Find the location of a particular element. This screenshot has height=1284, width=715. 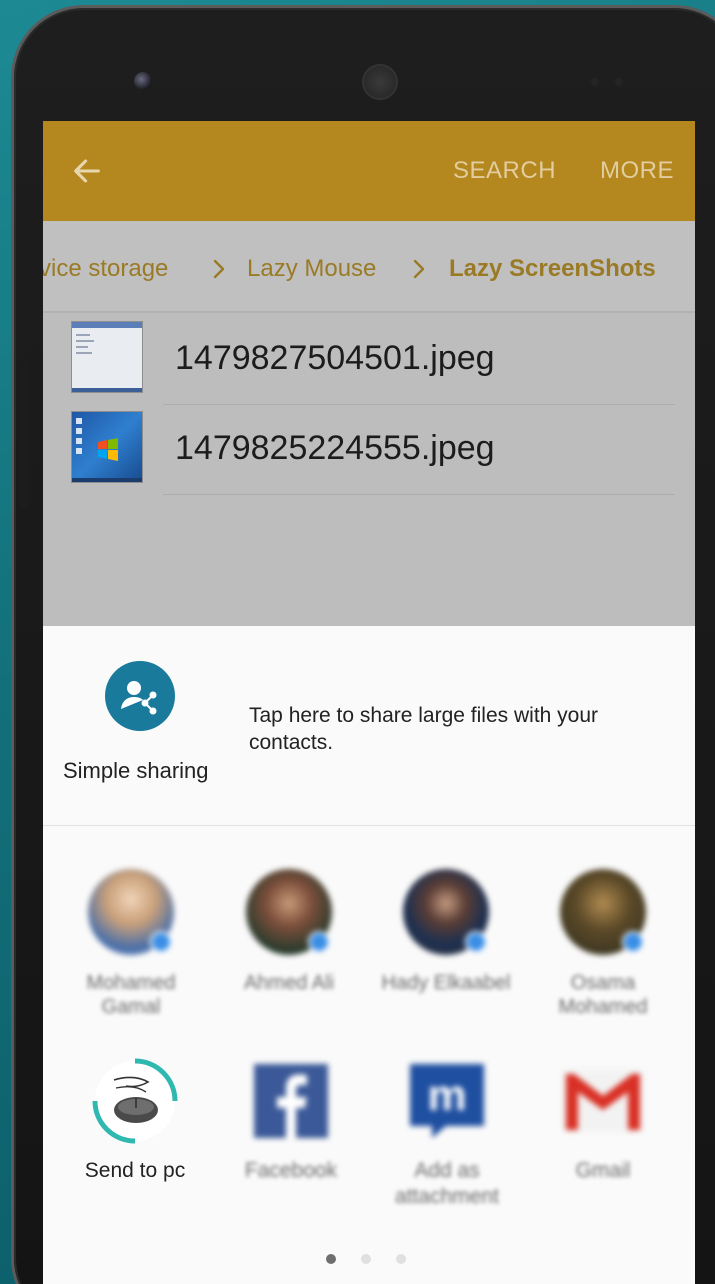

side-button is located at coordinates (23, 400).